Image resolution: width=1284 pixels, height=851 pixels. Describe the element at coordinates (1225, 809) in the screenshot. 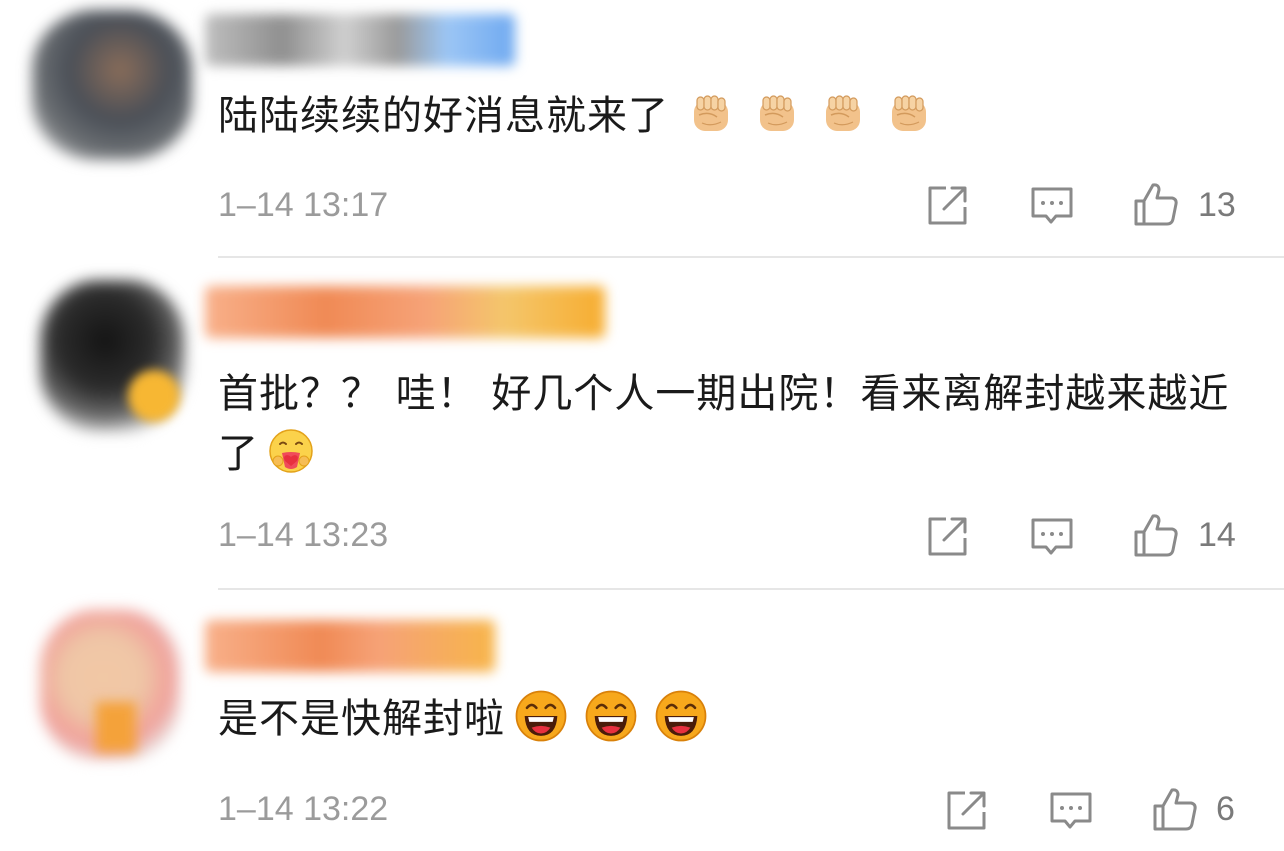

I see `like-count: 6` at that location.